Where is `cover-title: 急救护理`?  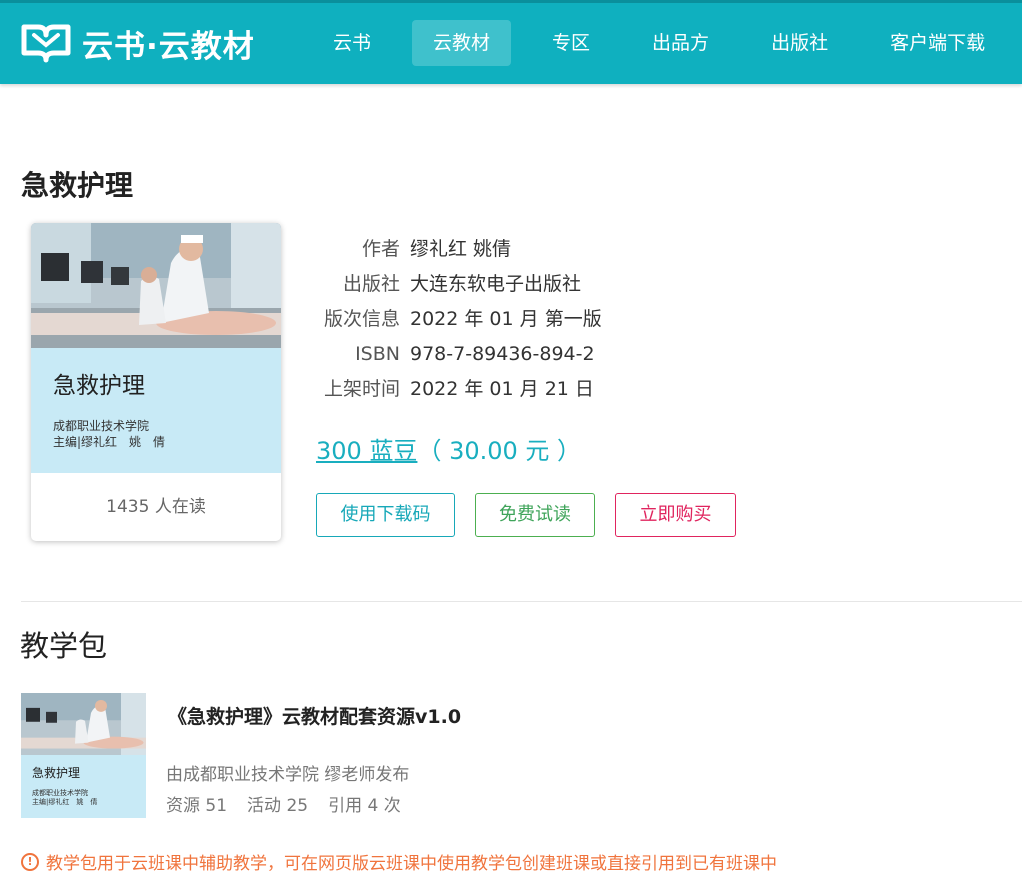 cover-title: 急救护理 is located at coordinates (99, 386).